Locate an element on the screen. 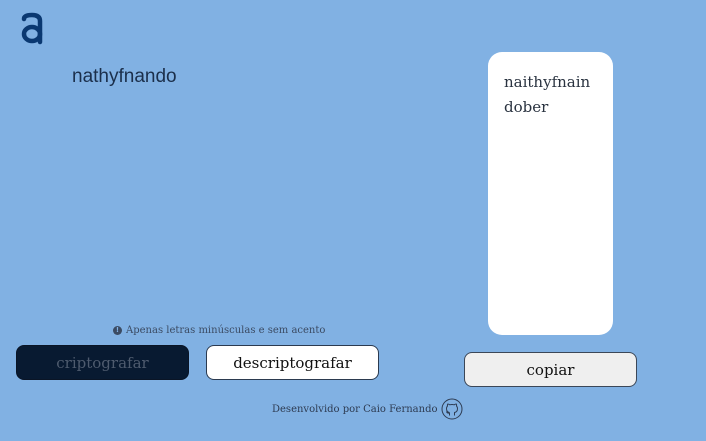  decrypt-button-label: descriptografar is located at coordinates (292, 362).